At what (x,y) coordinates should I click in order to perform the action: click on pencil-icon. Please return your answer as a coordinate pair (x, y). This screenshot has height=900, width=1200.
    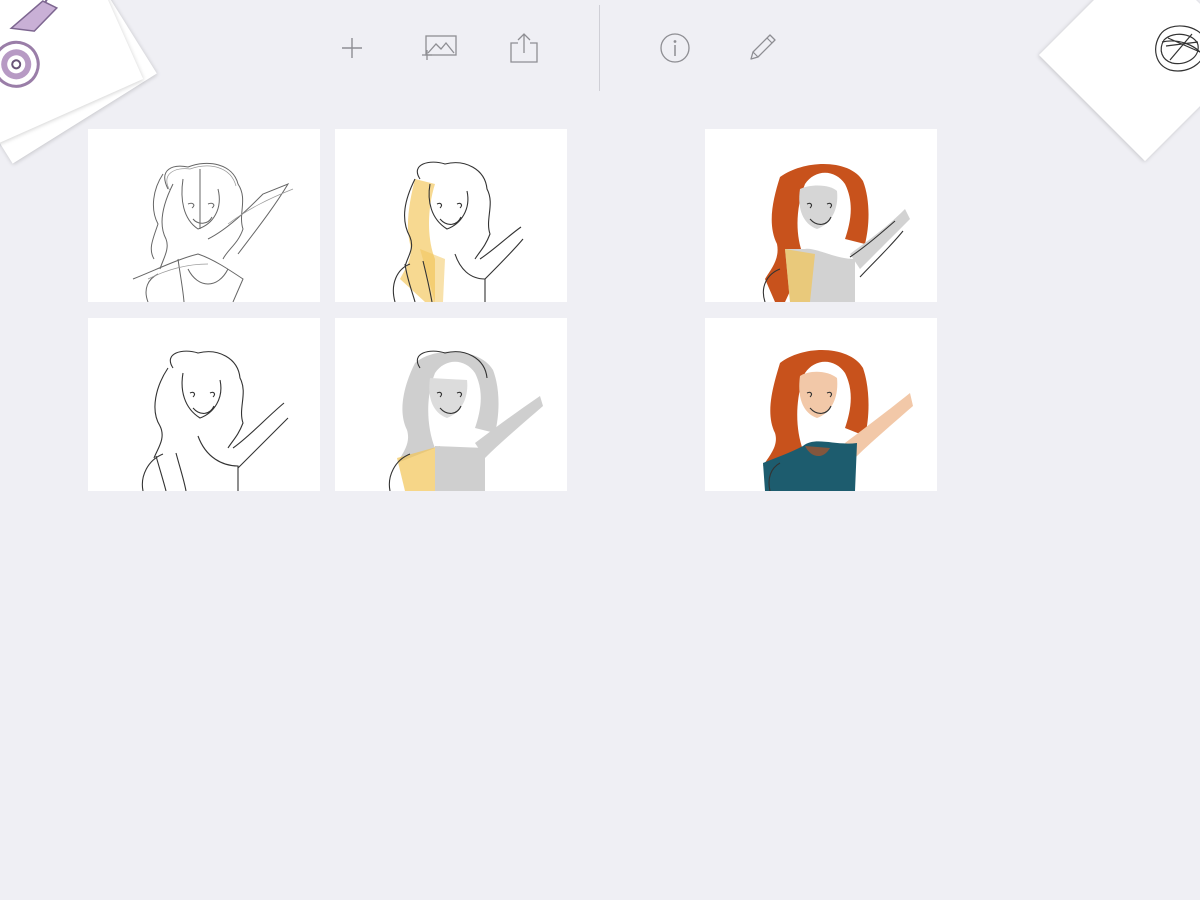
    Looking at the image, I should click on (763, 47).